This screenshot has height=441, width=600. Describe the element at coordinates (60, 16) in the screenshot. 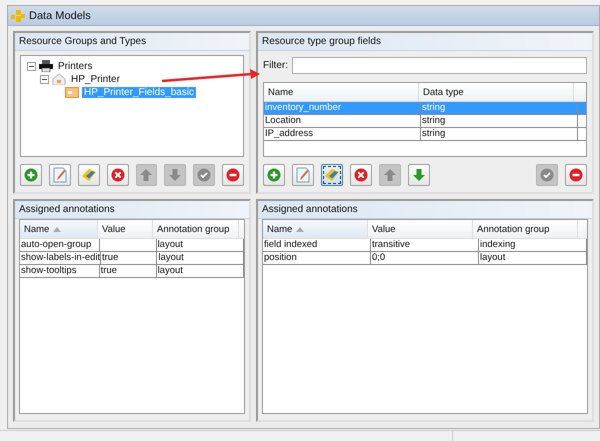

I see `window-title: Data Models` at that location.